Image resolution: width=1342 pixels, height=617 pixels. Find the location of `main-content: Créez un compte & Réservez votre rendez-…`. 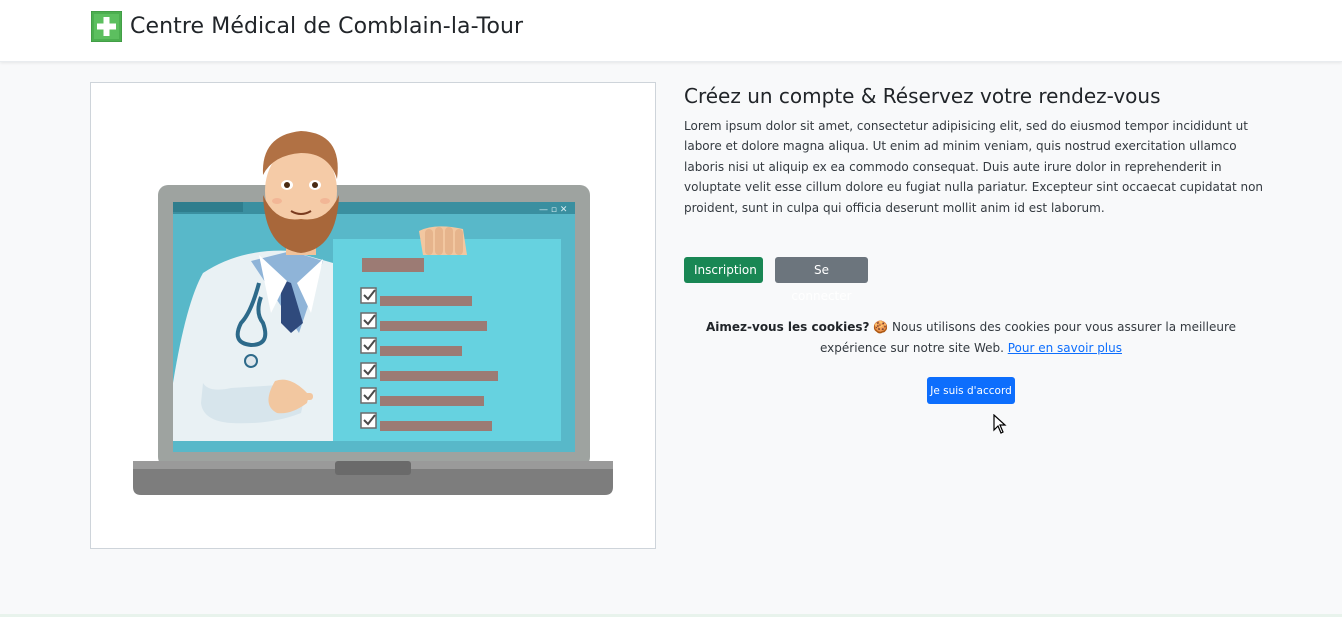

main-content: Créez un compte & Réservez votre rendez-… is located at coordinates (974, 151).